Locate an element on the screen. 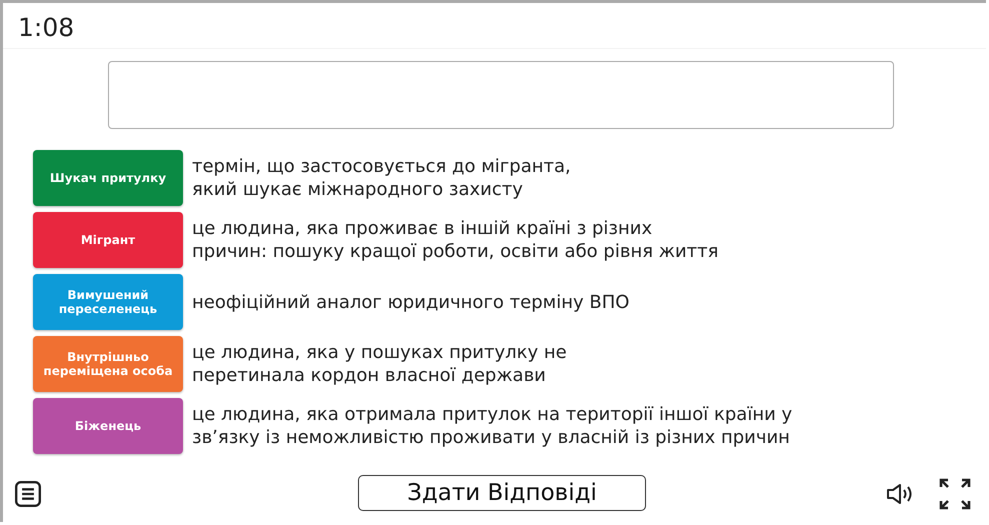  term-card: Вимушений переселенець is located at coordinates (108, 302).